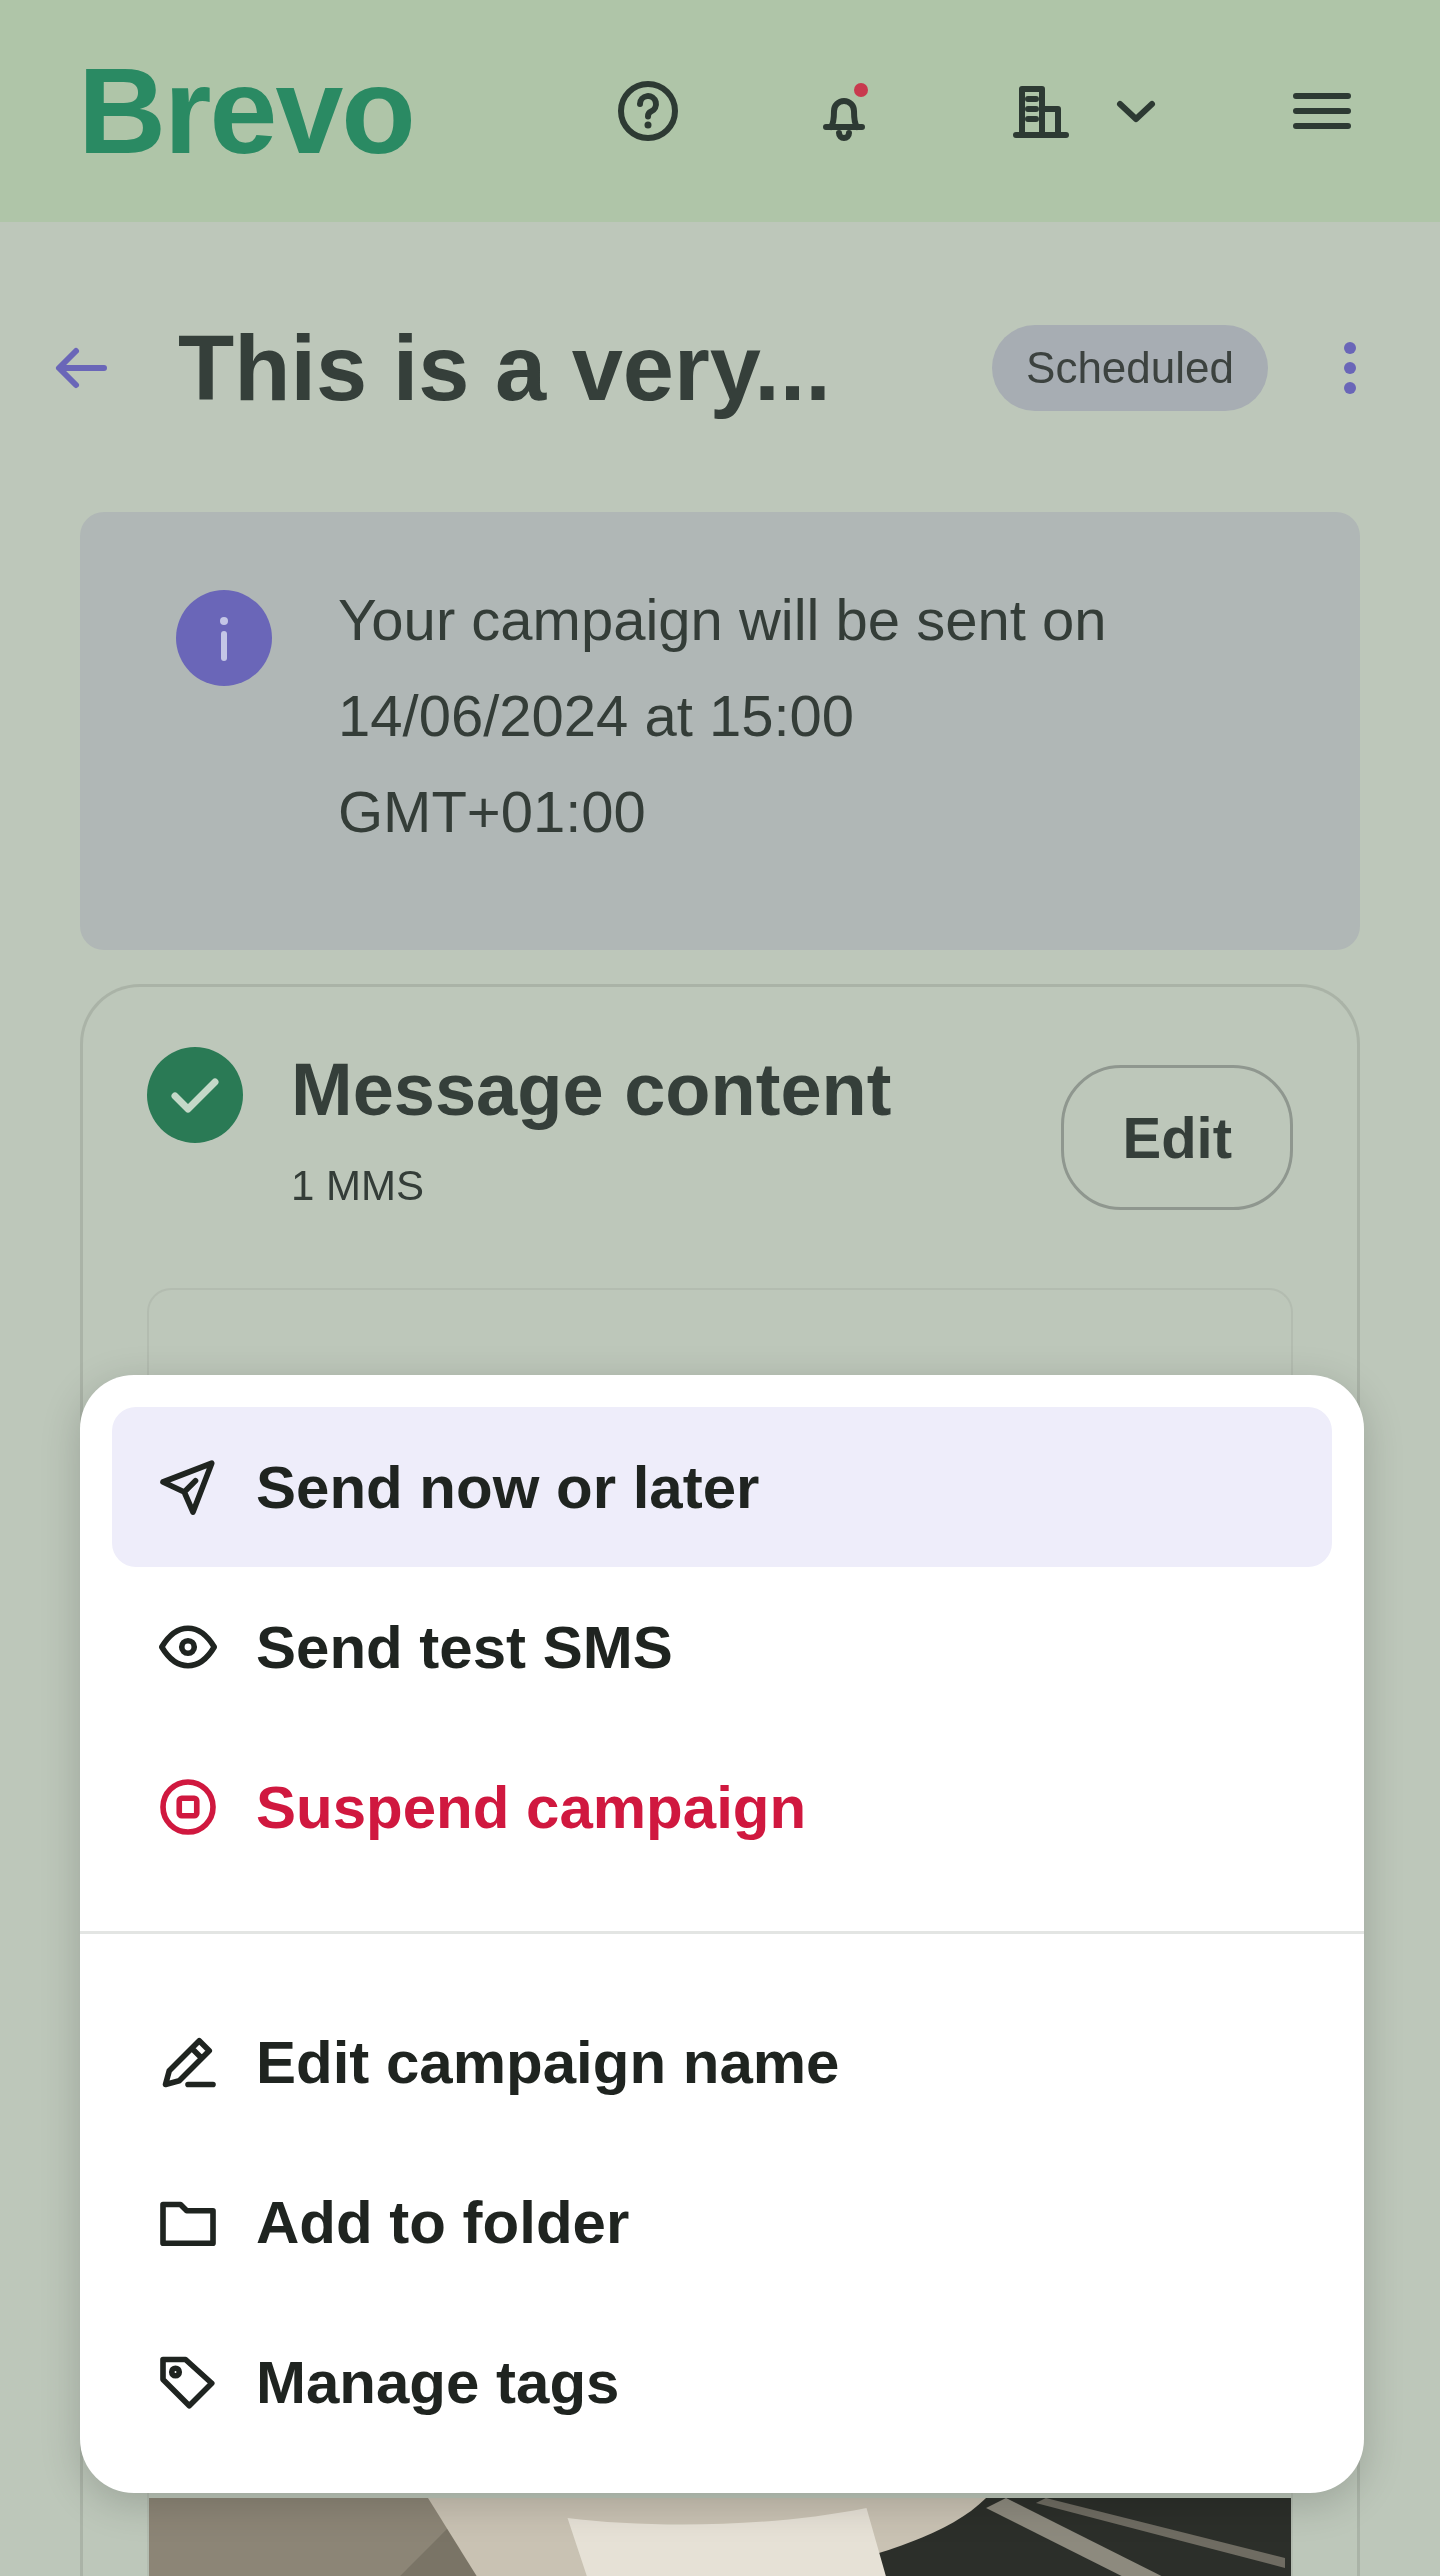 The width and height of the screenshot is (1440, 2576). What do you see at coordinates (358, 1186) in the screenshot?
I see `card-subtitle: 1 MMS` at bounding box center [358, 1186].